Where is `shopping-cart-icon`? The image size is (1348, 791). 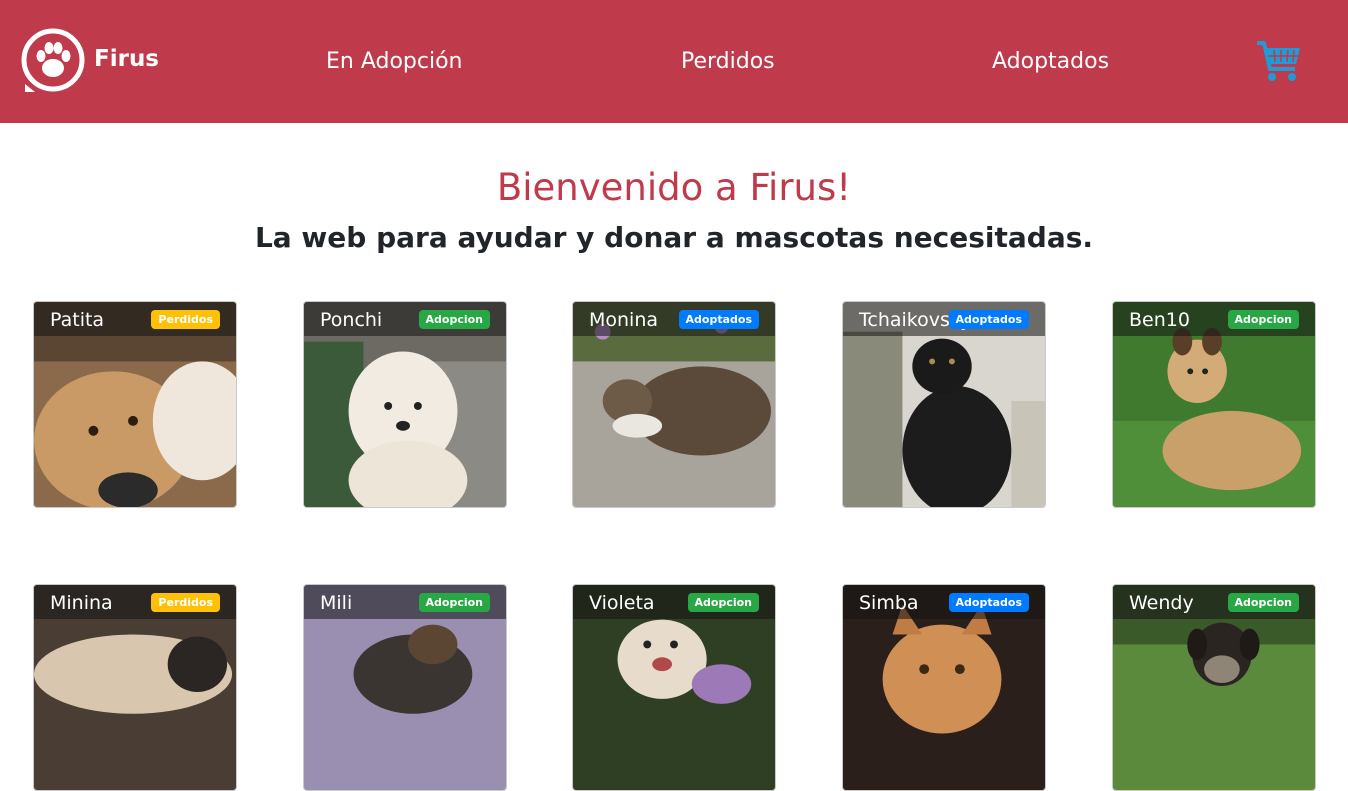 shopping-cart-icon is located at coordinates (1279, 61).